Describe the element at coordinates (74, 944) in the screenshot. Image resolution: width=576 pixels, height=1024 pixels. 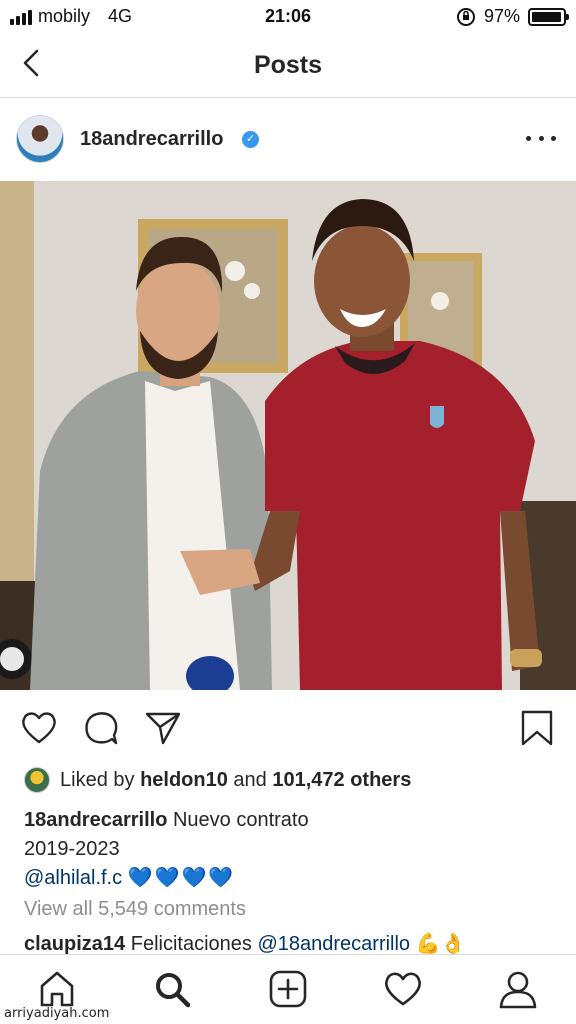
I see `comment-author: claupiza14` at that location.